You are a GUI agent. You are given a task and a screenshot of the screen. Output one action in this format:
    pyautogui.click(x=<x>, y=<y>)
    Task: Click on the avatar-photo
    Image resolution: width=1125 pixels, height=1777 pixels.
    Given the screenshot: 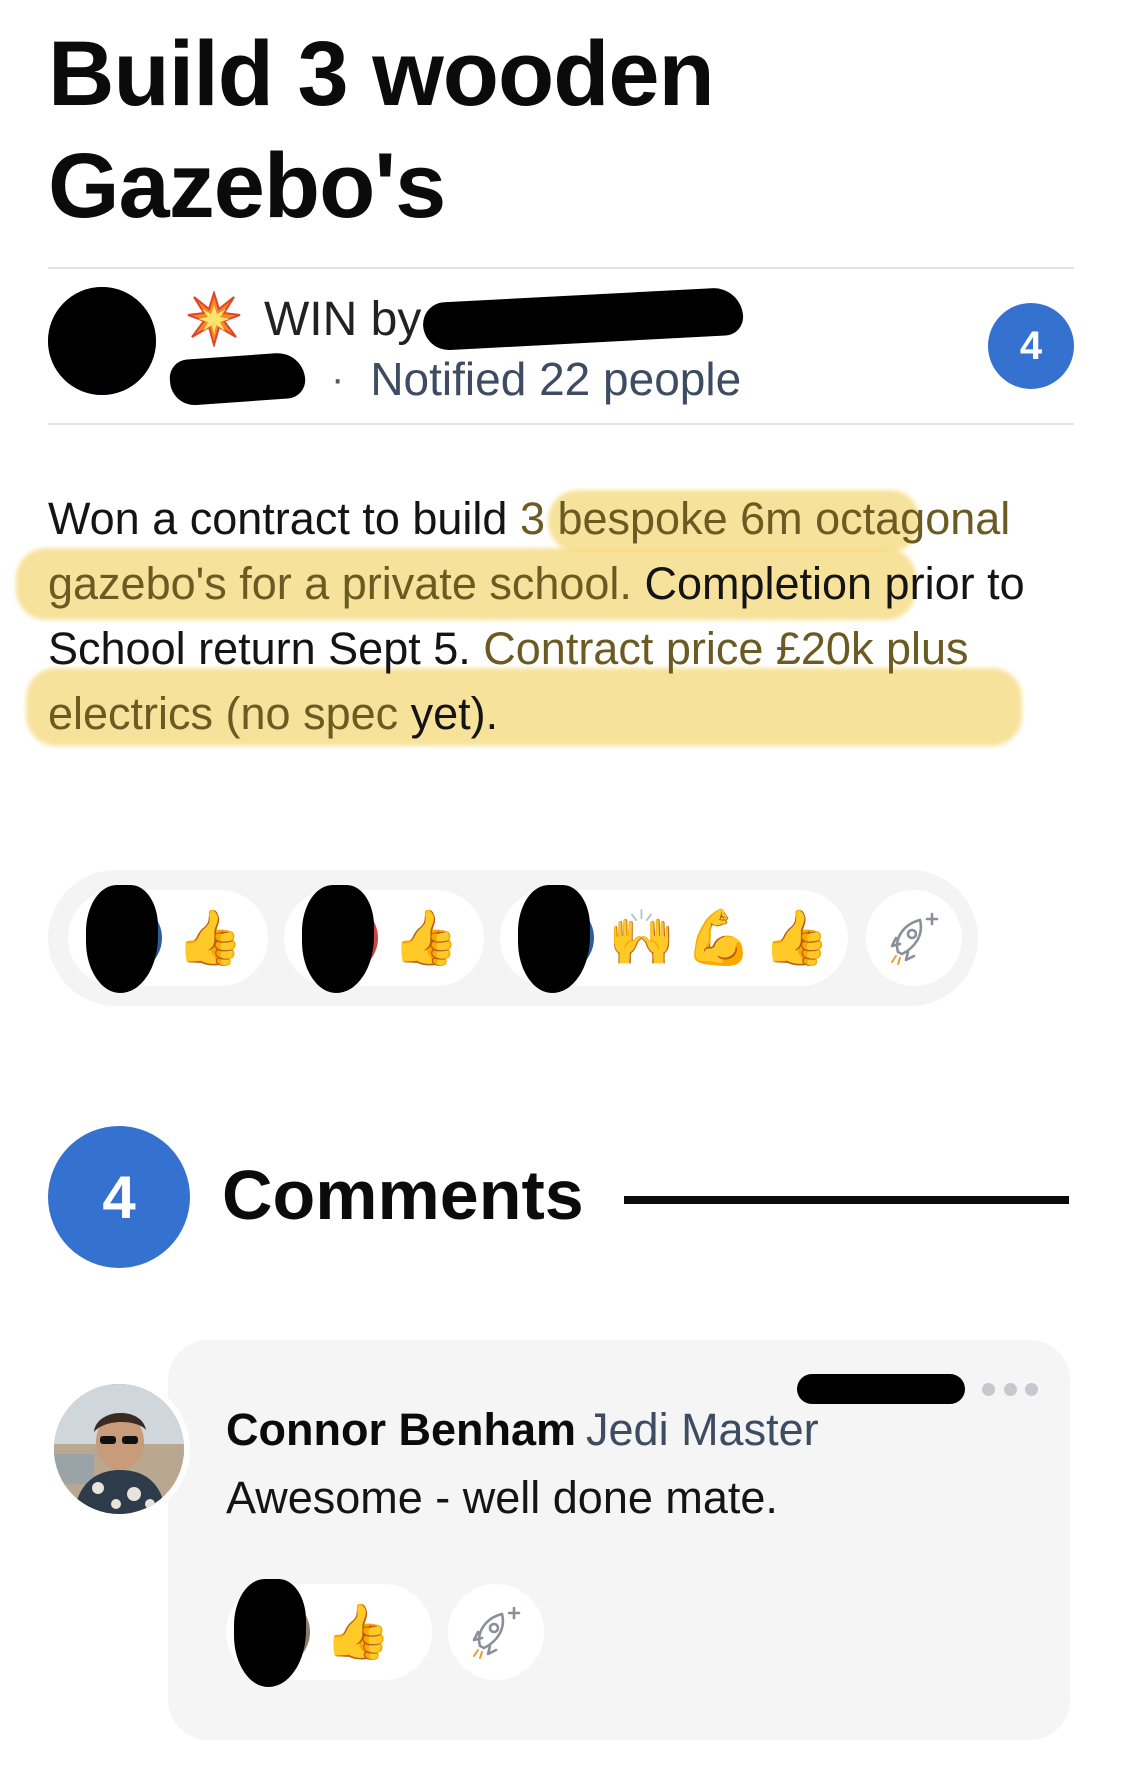 What is the action you would take?
    pyautogui.click(x=119, y=1449)
    